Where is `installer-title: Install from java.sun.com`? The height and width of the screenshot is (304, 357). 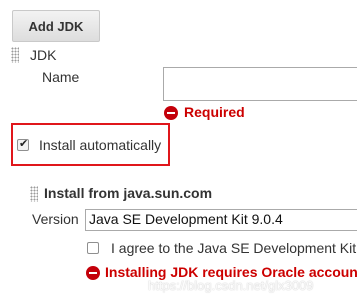 installer-title: Install from java.sun.com is located at coordinates (128, 193).